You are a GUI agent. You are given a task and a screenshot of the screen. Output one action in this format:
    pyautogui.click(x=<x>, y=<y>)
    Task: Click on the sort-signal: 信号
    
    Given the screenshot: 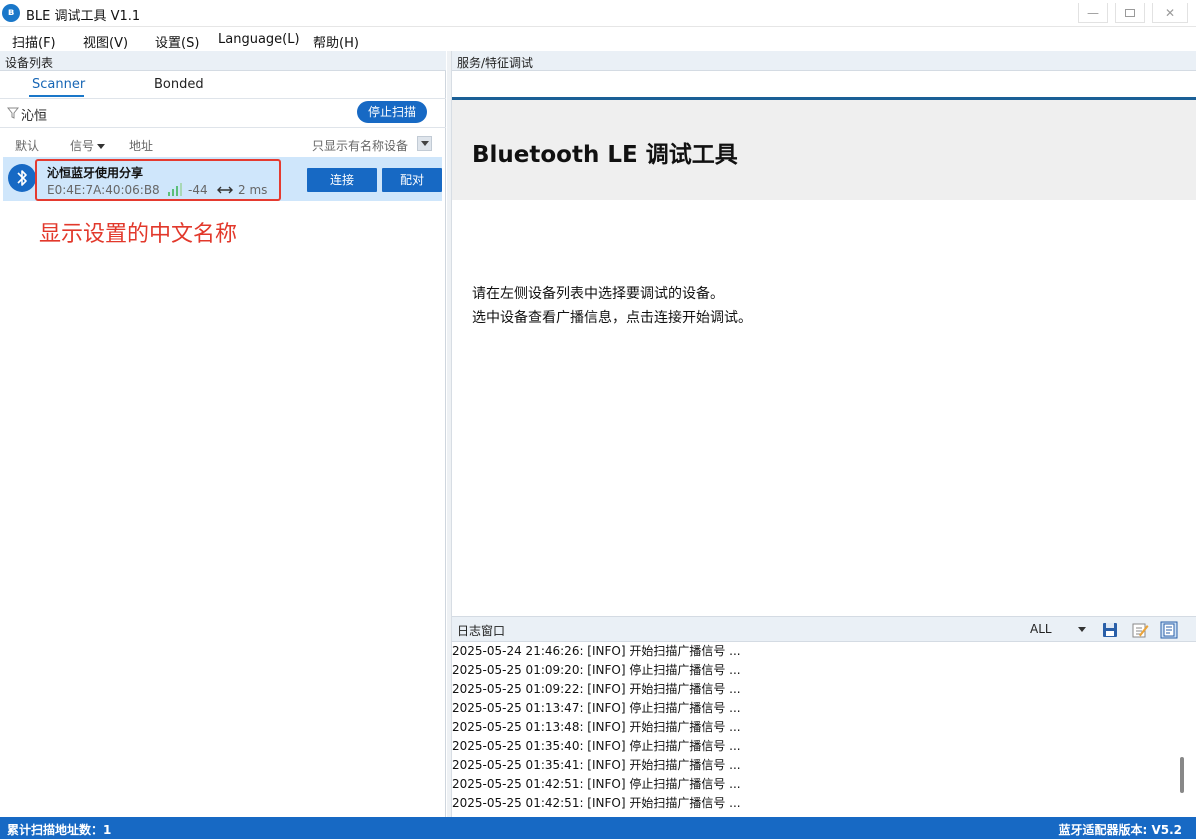 What is the action you would take?
    pyautogui.click(x=88, y=145)
    